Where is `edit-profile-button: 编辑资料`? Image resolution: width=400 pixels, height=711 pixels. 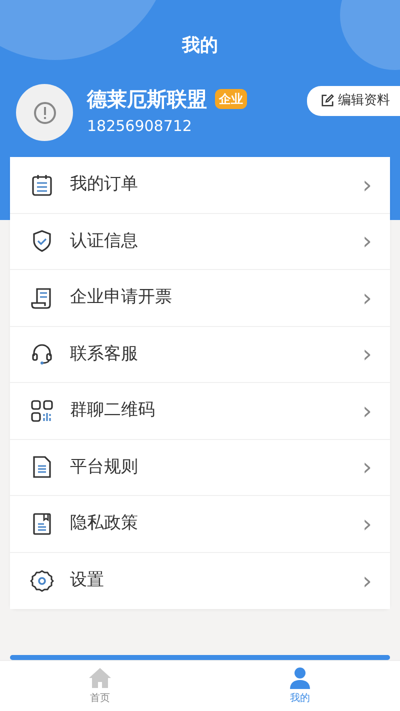
edit-profile-button: 编辑资料 is located at coordinates (353, 101).